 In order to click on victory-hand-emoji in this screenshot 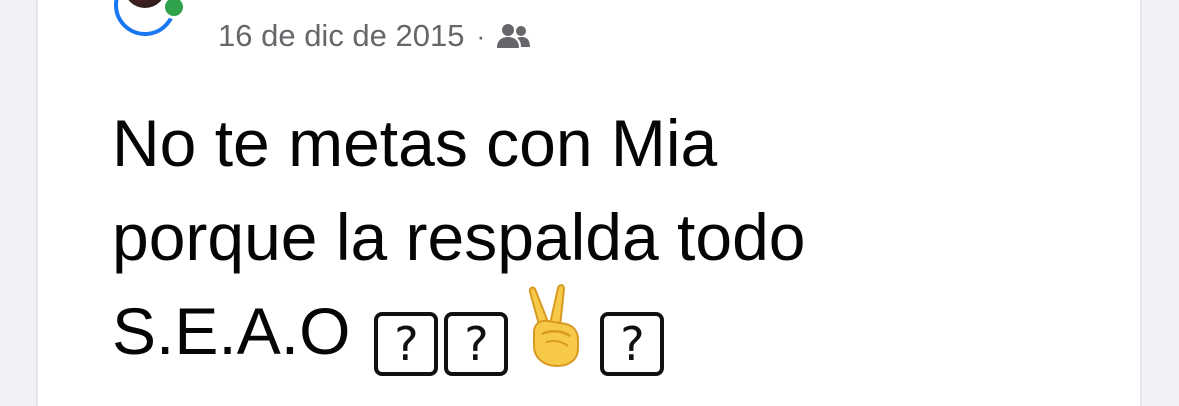, I will do `click(554, 326)`.